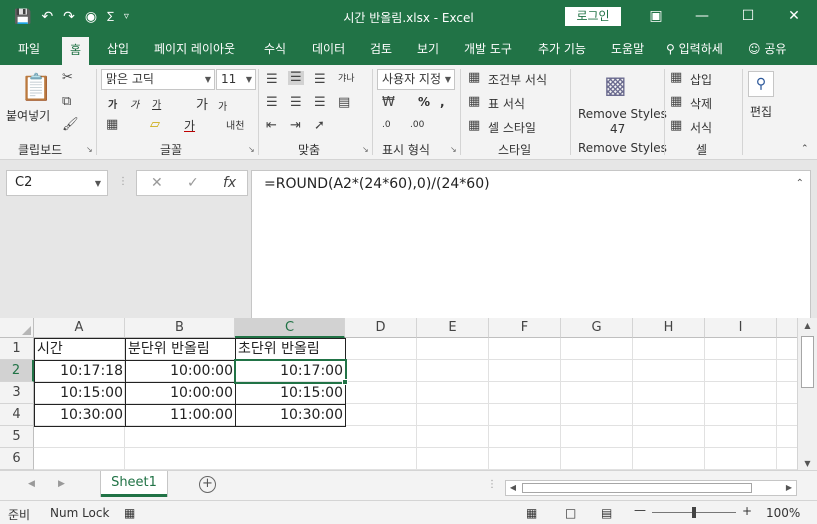  Describe the element at coordinates (640, 510) in the screenshot. I see `zoom-out-icon: —` at that location.